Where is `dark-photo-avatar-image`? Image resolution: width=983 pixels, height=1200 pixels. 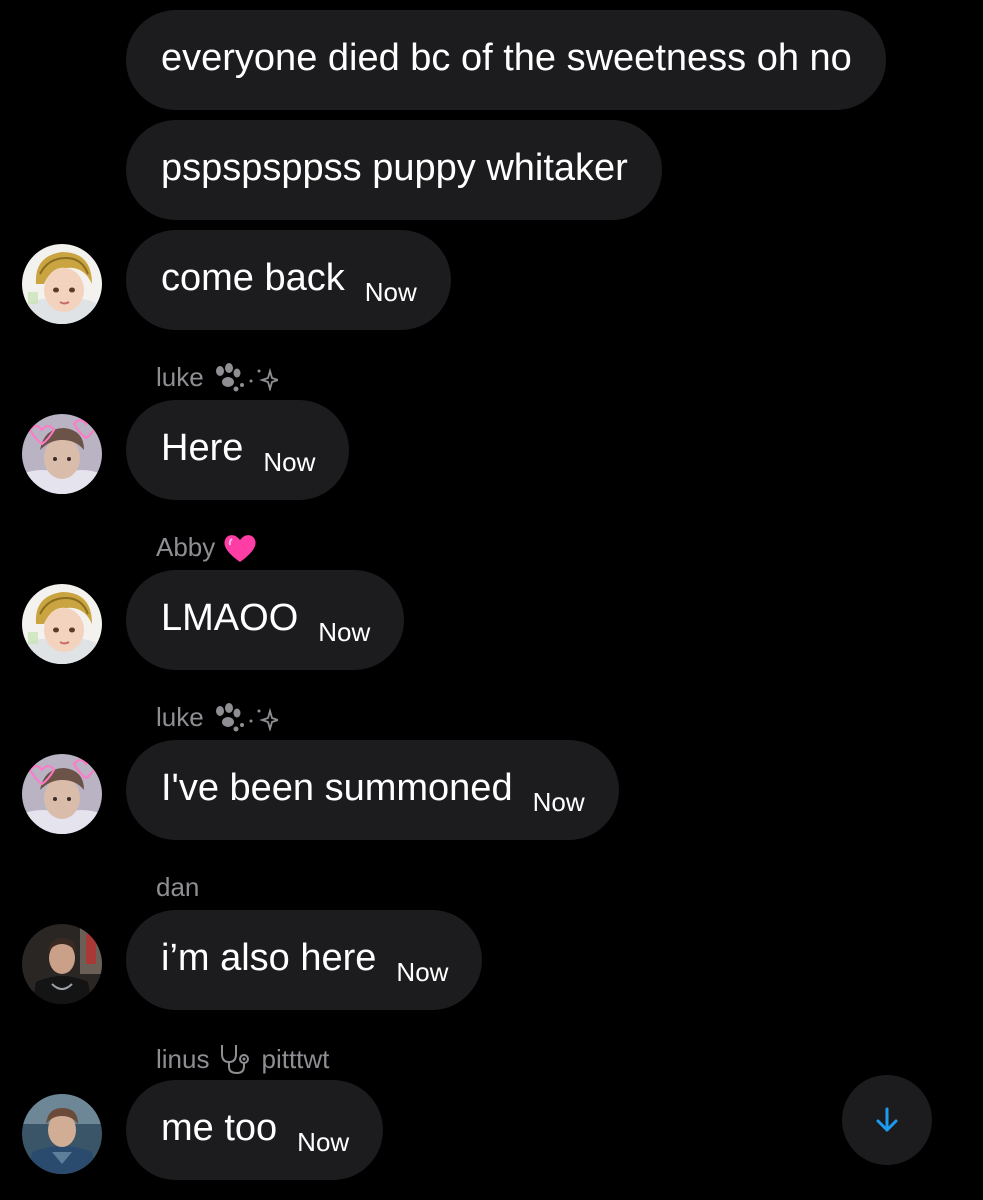
dark-photo-avatar-image is located at coordinates (62, 964).